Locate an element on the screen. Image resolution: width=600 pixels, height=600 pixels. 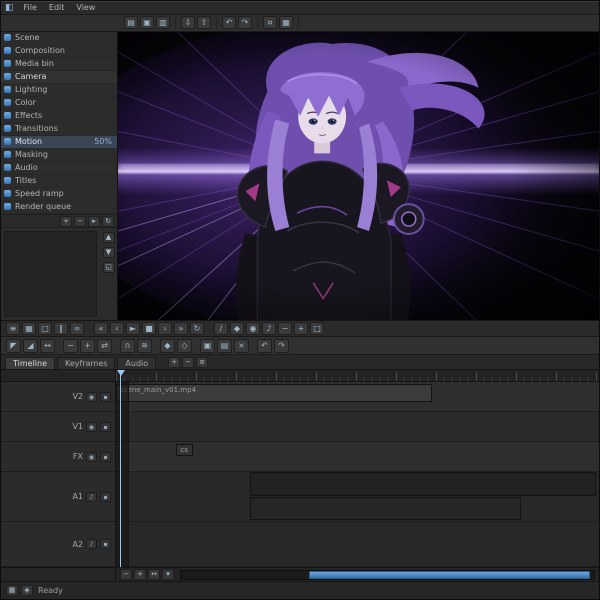
sidebar-item-lighting: Lighting is located at coordinates (59, 90).